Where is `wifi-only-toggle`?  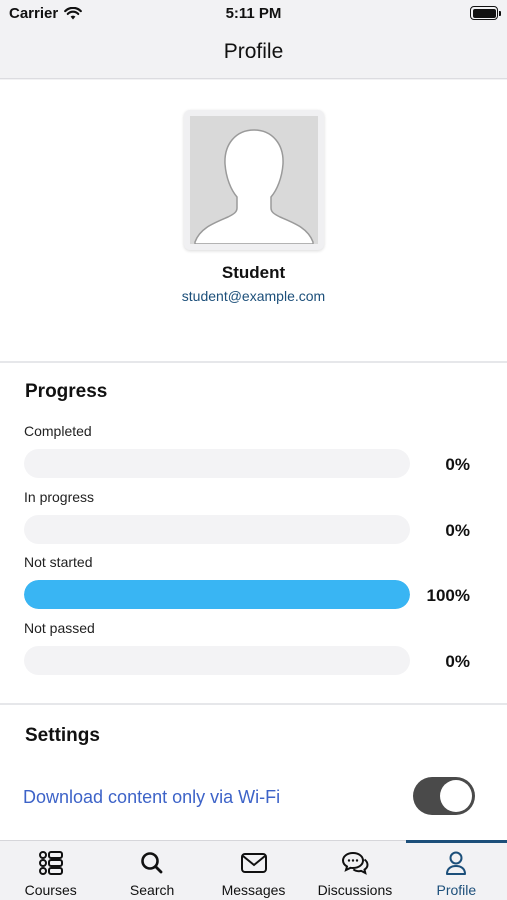 wifi-only-toggle is located at coordinates (444, 796).